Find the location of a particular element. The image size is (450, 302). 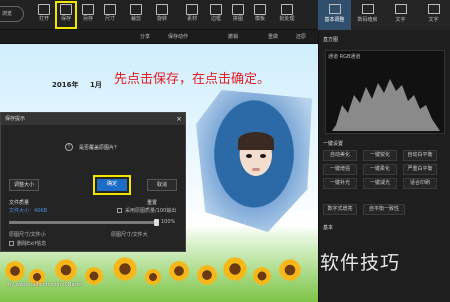

right-panel-tabs: 基本调整 数码暗房 文字 文字 is located at coordinates (384, 15).